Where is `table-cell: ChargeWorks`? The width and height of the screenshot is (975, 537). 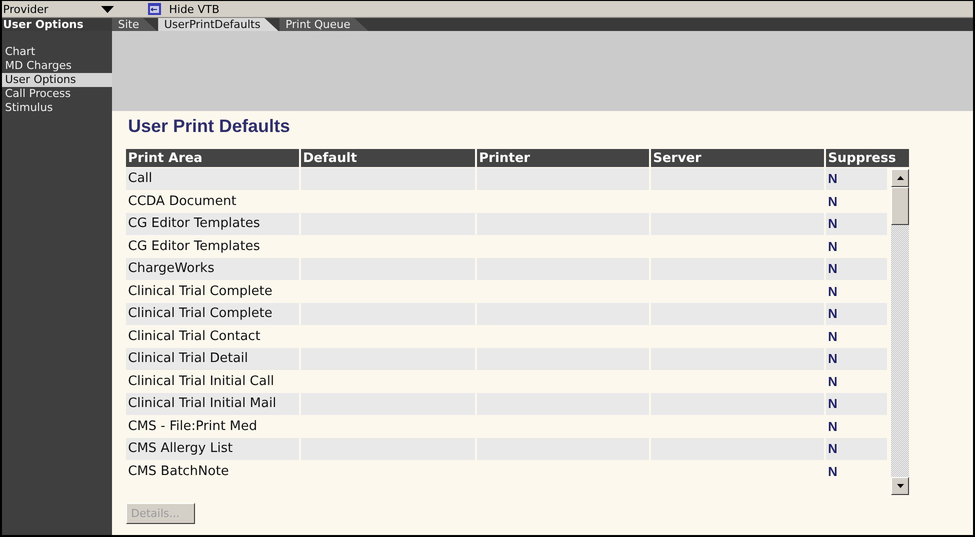
table-cell: ChargeWorks is located at coordinates (212, 269).